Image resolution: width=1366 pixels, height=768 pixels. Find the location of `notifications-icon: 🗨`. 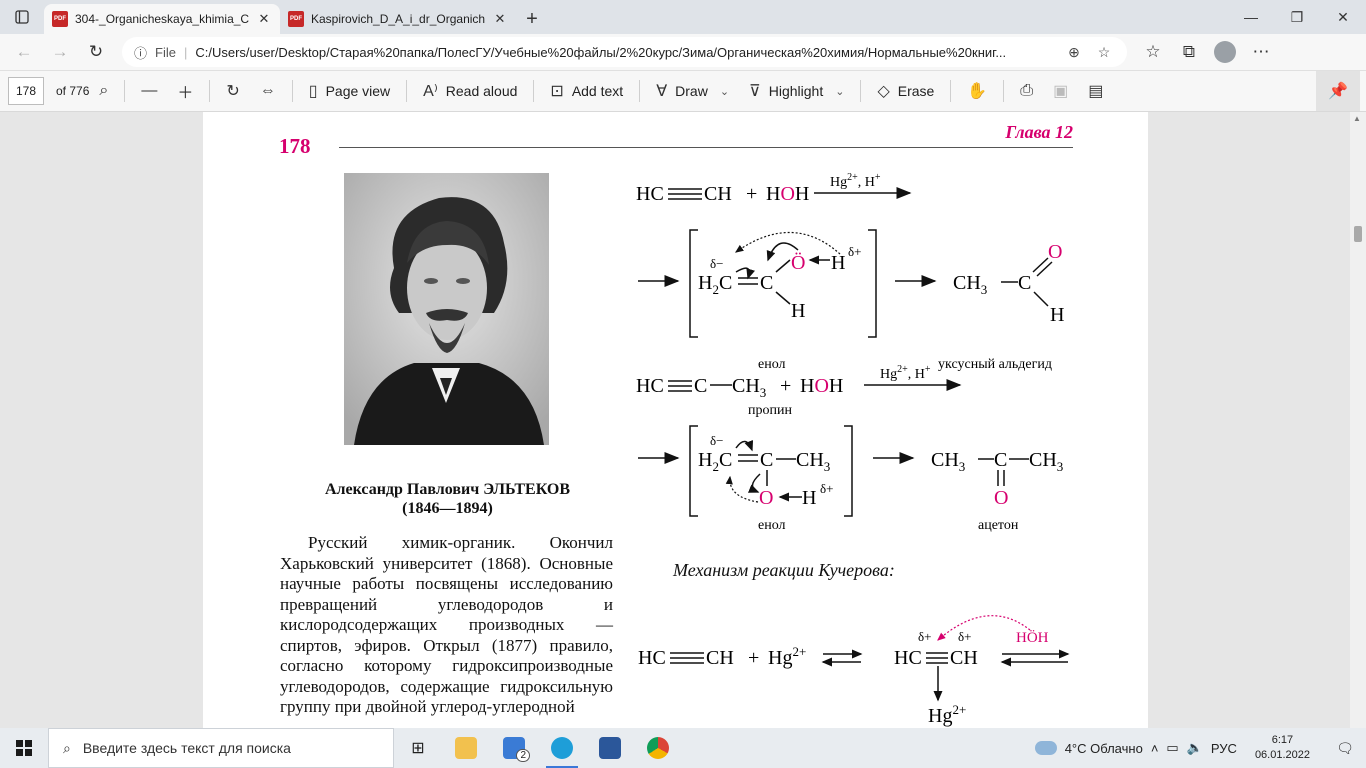

notifications-icon: 🗨 is located at coordinates (1345, 748).